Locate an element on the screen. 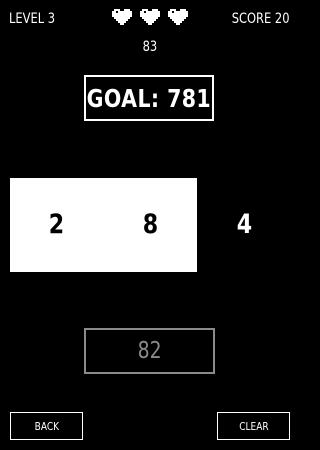  score-indicator: SCORE 20 is located at coordinates (254, 19).